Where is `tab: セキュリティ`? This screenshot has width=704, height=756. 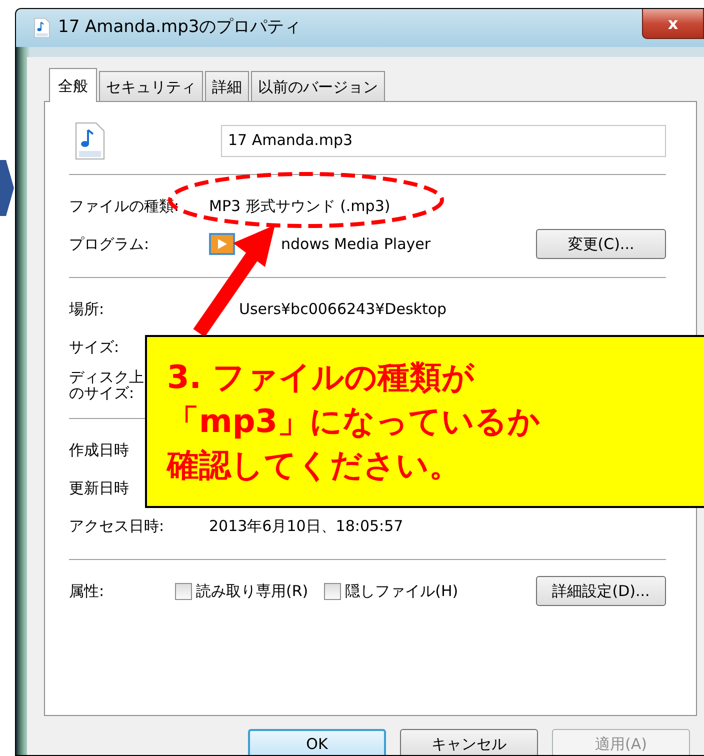
tab: セキュリティ is located at coordinates (151, 86).